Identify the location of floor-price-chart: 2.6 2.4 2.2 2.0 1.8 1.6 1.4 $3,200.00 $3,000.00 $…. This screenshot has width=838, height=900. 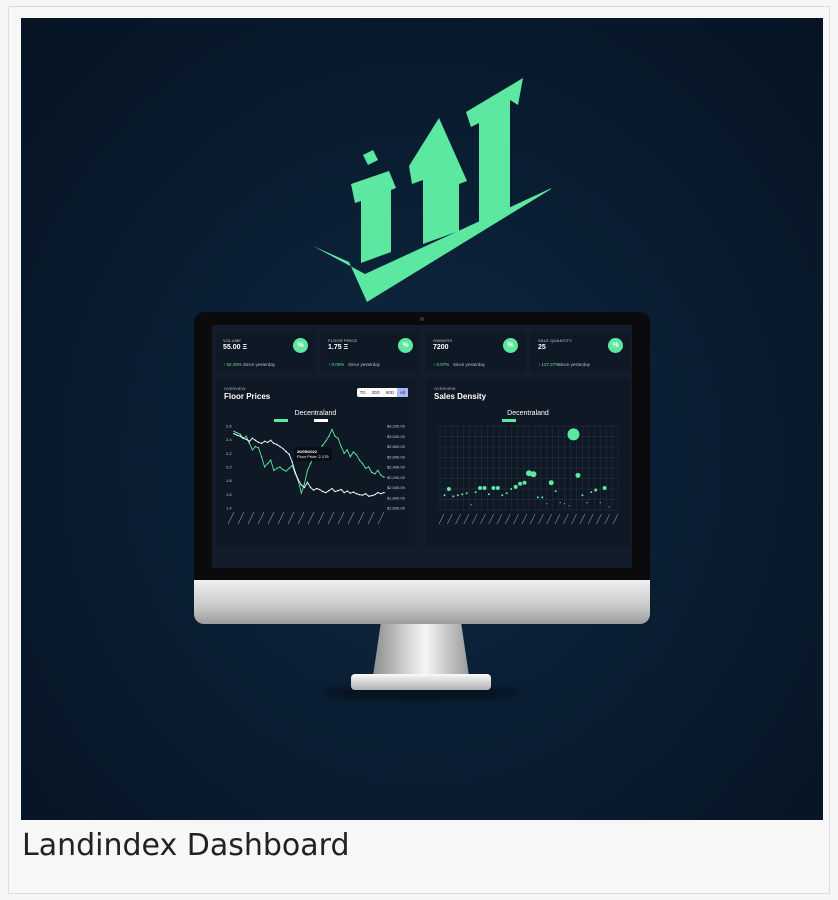
(315, 462).